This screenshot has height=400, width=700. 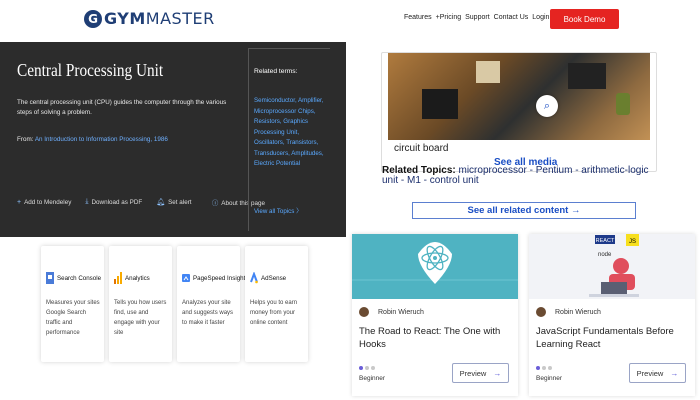 What do you see at coordinates (90, 70) in the screenshot?
I see `definition-title: Central Processing Unit` at bounding box center [90, 70].